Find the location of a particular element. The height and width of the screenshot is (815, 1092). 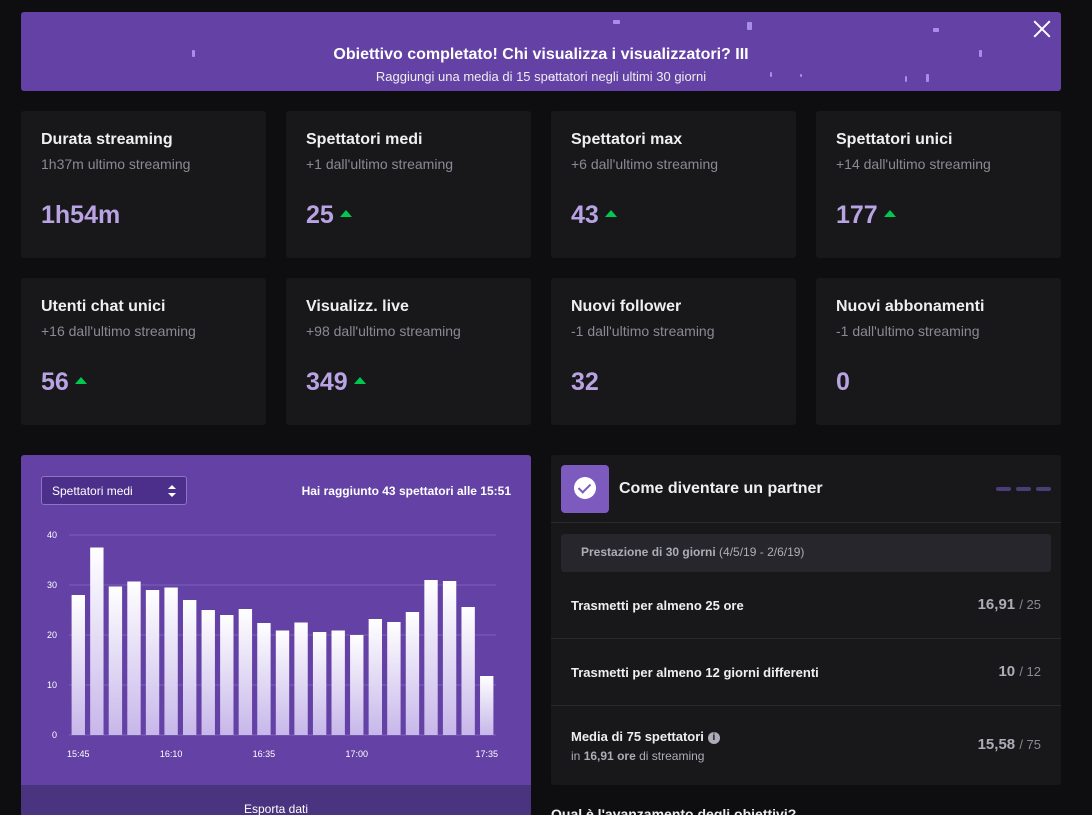

requirement-sub-suffix: di streaming is located at coordinates (672, 756).